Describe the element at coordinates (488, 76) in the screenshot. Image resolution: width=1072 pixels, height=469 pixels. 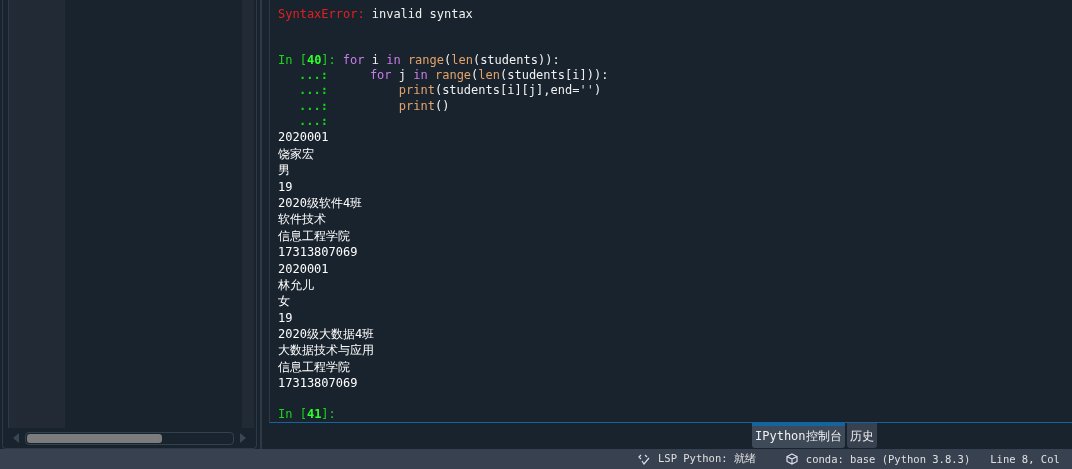
I see `code-line: for j in range(len(students[i])):` at that location.